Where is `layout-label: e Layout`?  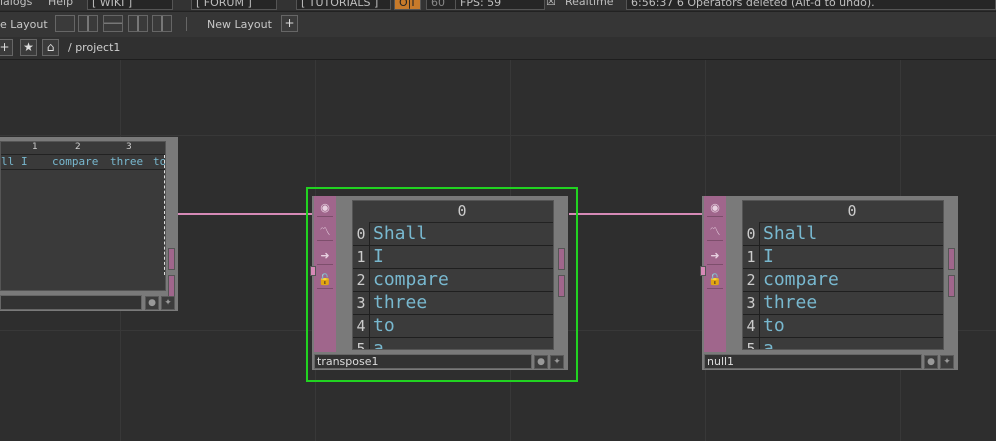 layout-label: e Layout is located at coordinates (24, 24).